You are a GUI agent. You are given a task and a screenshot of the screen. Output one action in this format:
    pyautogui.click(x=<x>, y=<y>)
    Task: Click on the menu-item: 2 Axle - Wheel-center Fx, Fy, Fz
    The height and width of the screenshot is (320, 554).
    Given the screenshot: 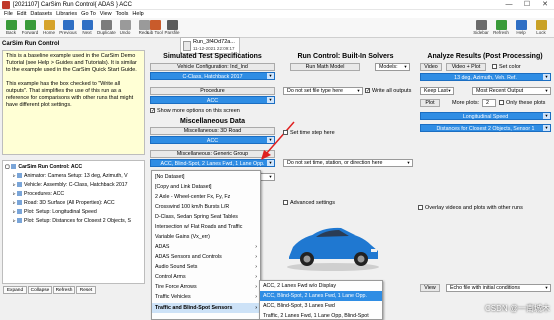 What is the action you would take?
    pyautogui.click(x=206, y=197)
    